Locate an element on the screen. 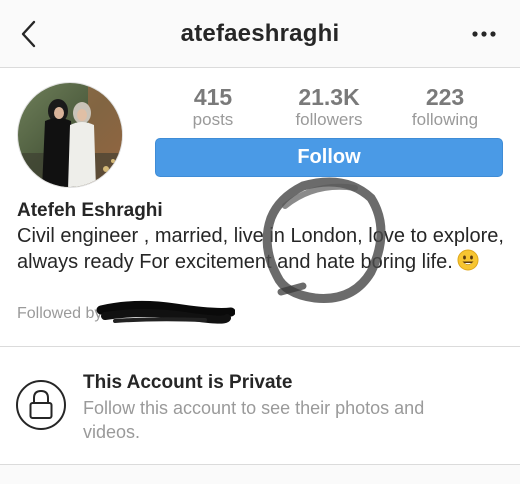 The width and height of the screenshot is (520, 484). avatar-photo is located at coordinates (70, 135).